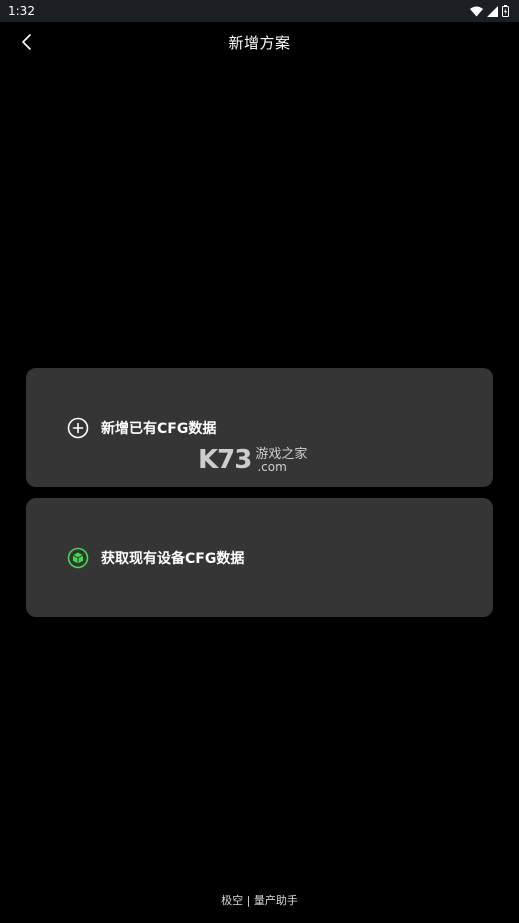 Image resolution: width=519 pixels, height=923 pixels. I want to click on wifi-icon, so click(476, 11).